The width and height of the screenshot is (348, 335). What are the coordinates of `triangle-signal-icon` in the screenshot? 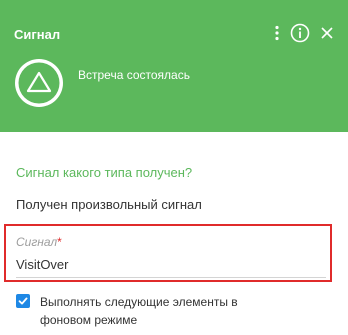 It's located at (39, 83).